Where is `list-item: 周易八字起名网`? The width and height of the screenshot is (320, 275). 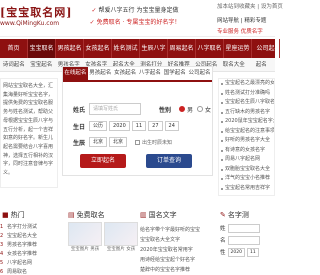 list-item: 周易八字起名网 is located at coordinates (246, 160).